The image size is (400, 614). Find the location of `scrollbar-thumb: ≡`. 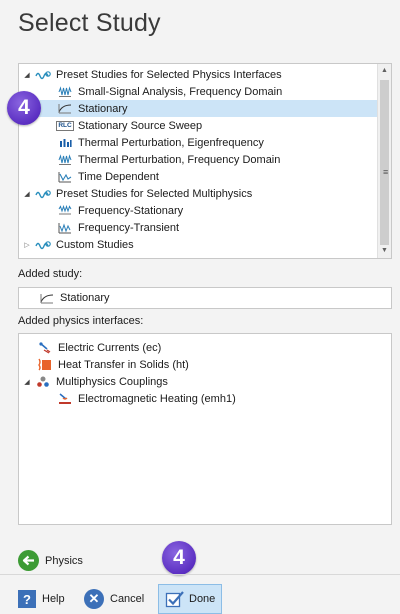

scrollbar-thumb: ≡ is located at coordinates (384, 162).